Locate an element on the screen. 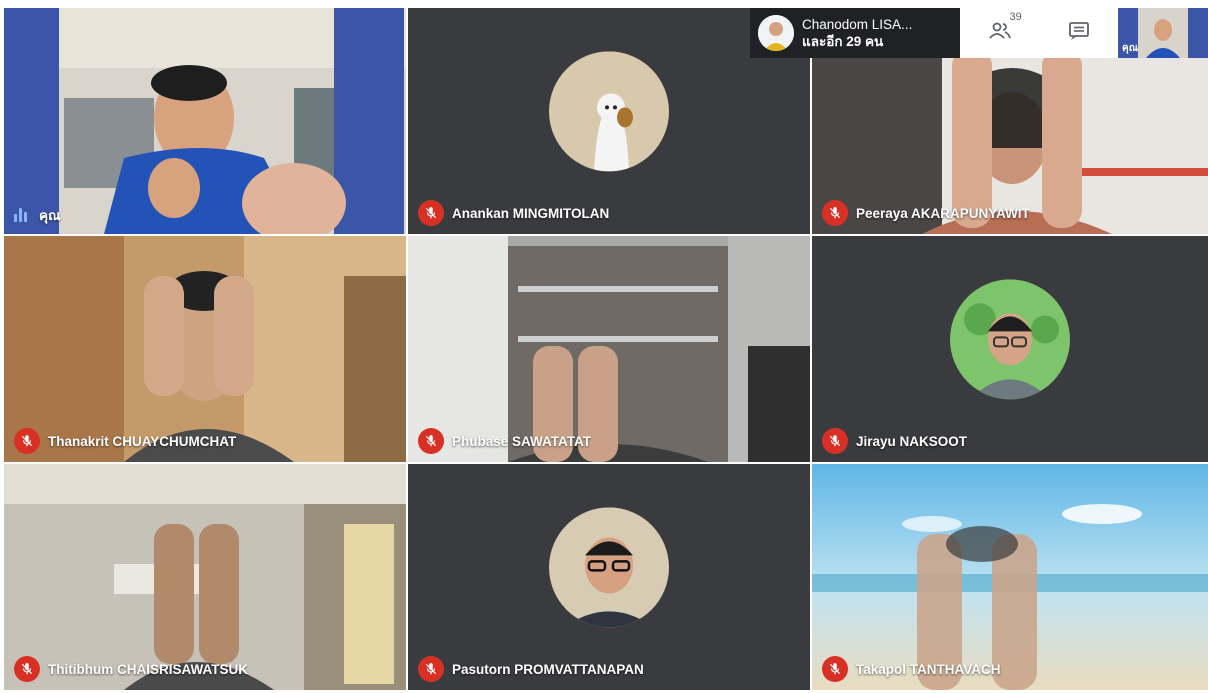 This screenshot has width=1208, height=693. participant-tile: Thanakrit CHUAYCHUMCHAT is located at coordinates (205, 349).